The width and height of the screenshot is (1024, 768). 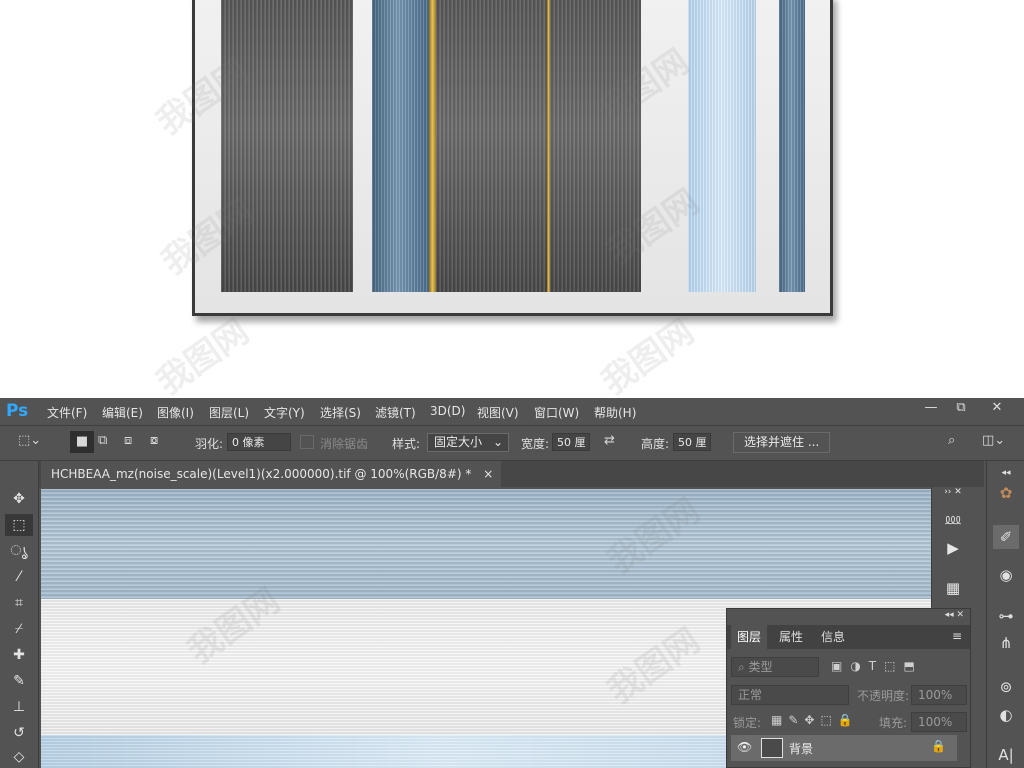 What do you see at coordinates (432, 146) in the screenshot?
I see `gold-stripe` at bounding box center [432, 146].